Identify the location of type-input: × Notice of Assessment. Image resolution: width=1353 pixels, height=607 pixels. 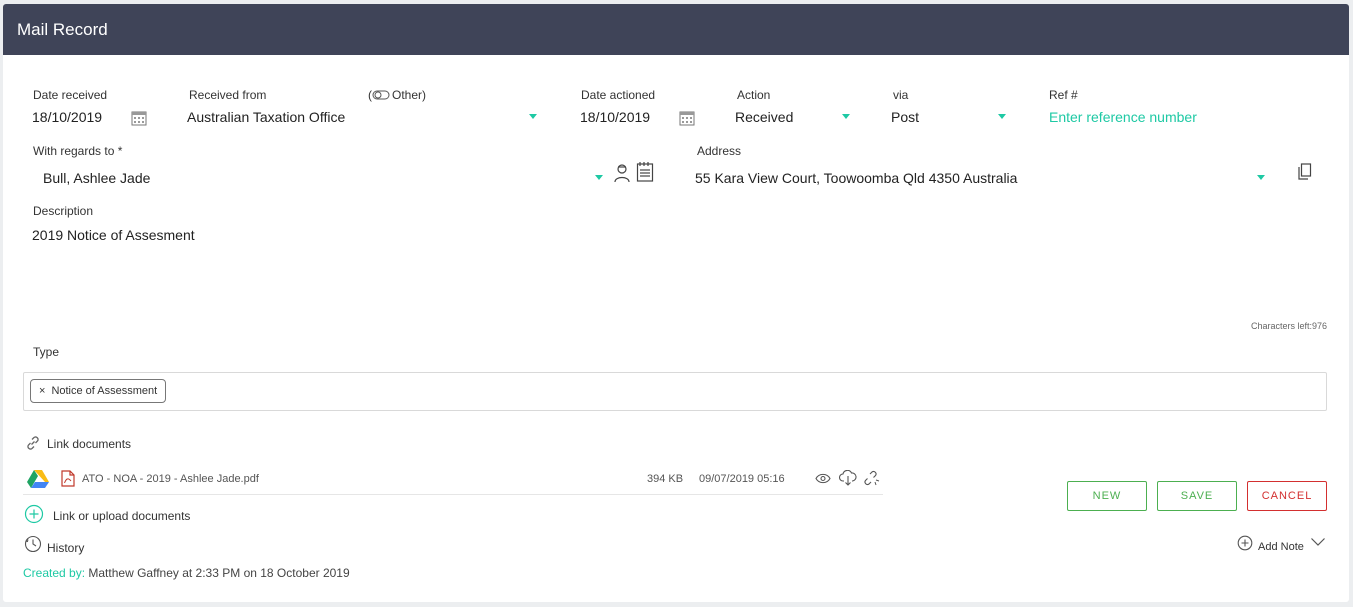
(675, 391).